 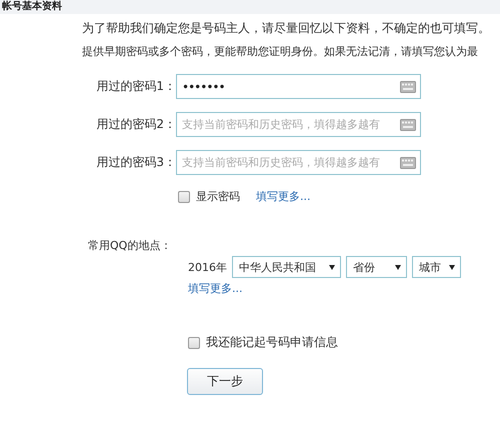 What do you see at coordinates (298, 86) in the screenshot?
I see `password-field: •••••••` at bounding box center [298, 86].